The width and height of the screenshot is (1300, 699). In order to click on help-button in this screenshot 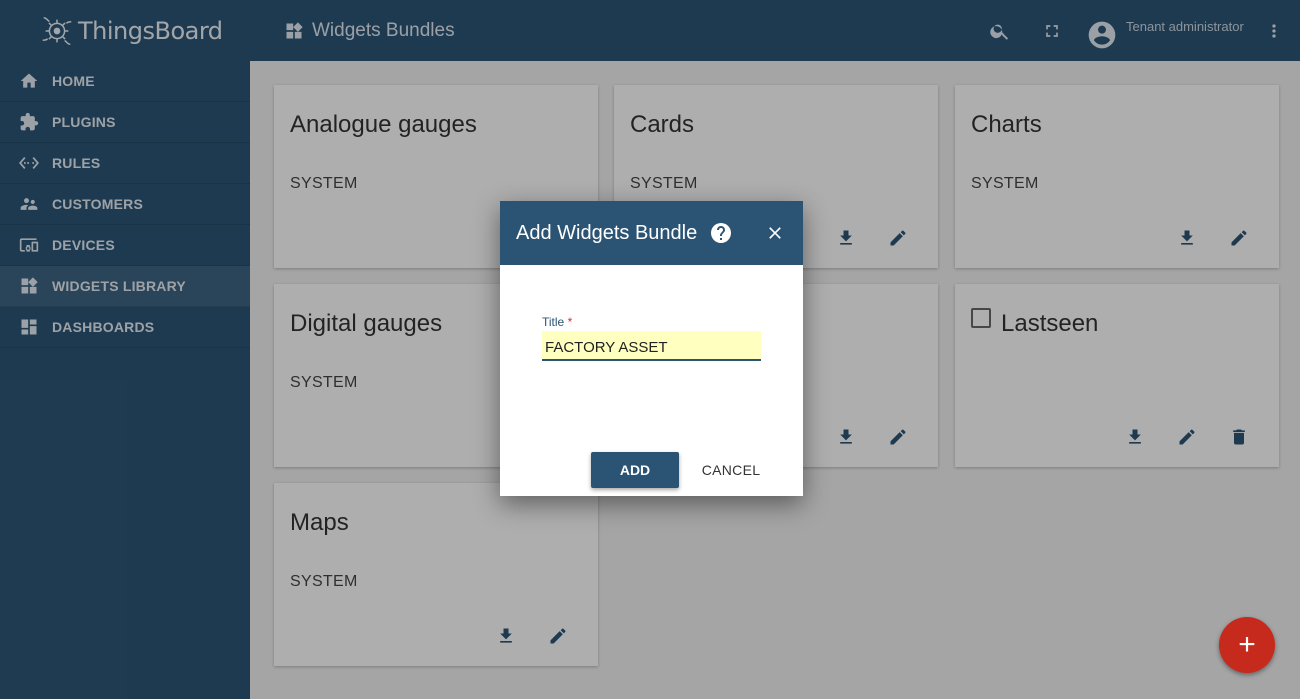, I will do `click(721, 233)`.